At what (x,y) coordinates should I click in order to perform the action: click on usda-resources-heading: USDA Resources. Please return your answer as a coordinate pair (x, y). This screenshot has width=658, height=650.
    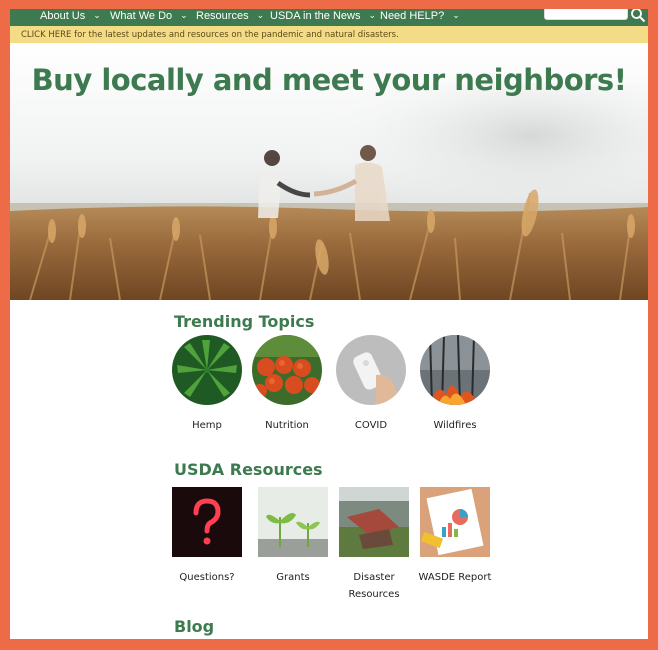
    Looking at the image, I should click on (248, 469).